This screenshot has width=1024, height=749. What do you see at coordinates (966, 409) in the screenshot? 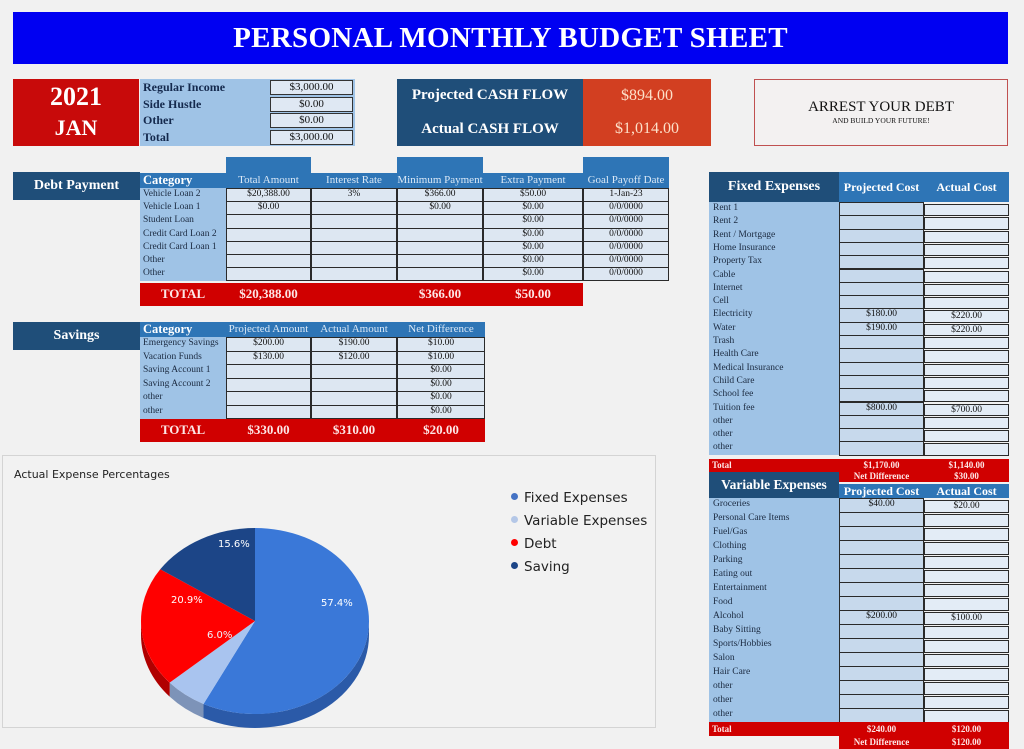
I see `fixed-cell-actual: $700.00` at bounding box center [966, 409].